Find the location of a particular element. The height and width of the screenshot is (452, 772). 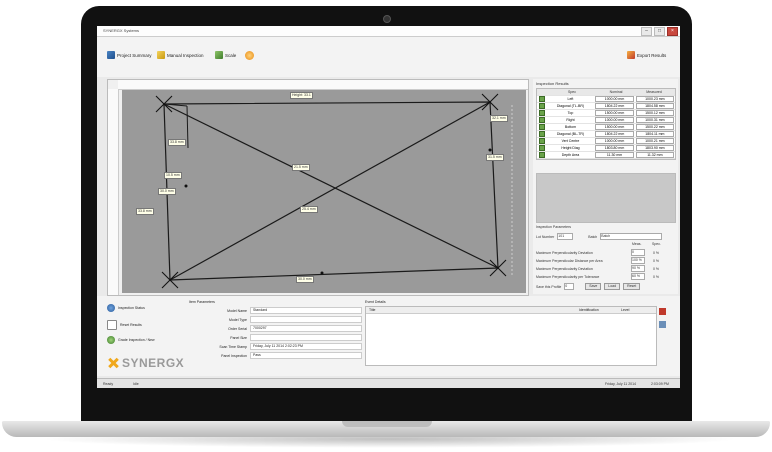

item-field-label: Model Name is located at coordinates (237, 310).